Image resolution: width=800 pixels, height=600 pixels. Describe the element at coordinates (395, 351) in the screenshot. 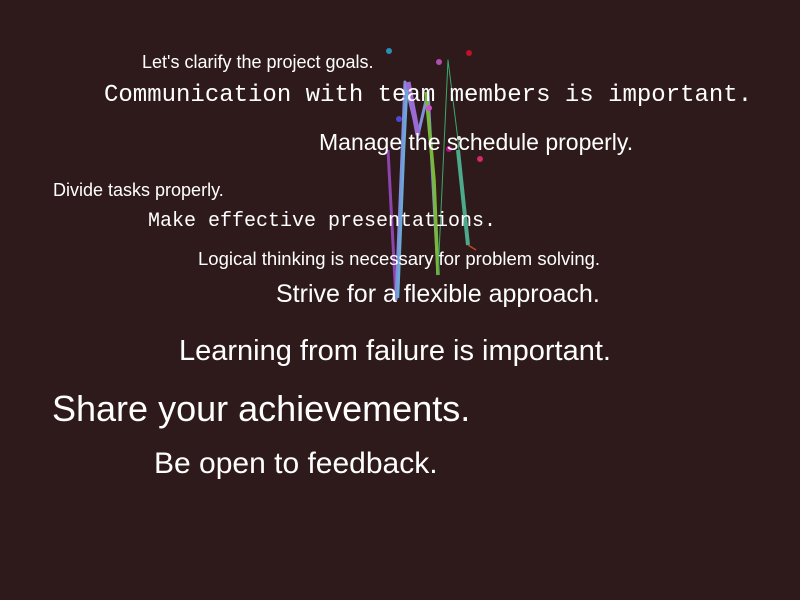

I see `phrase-learning-from-failure: Learning from failure is important.` at that location.